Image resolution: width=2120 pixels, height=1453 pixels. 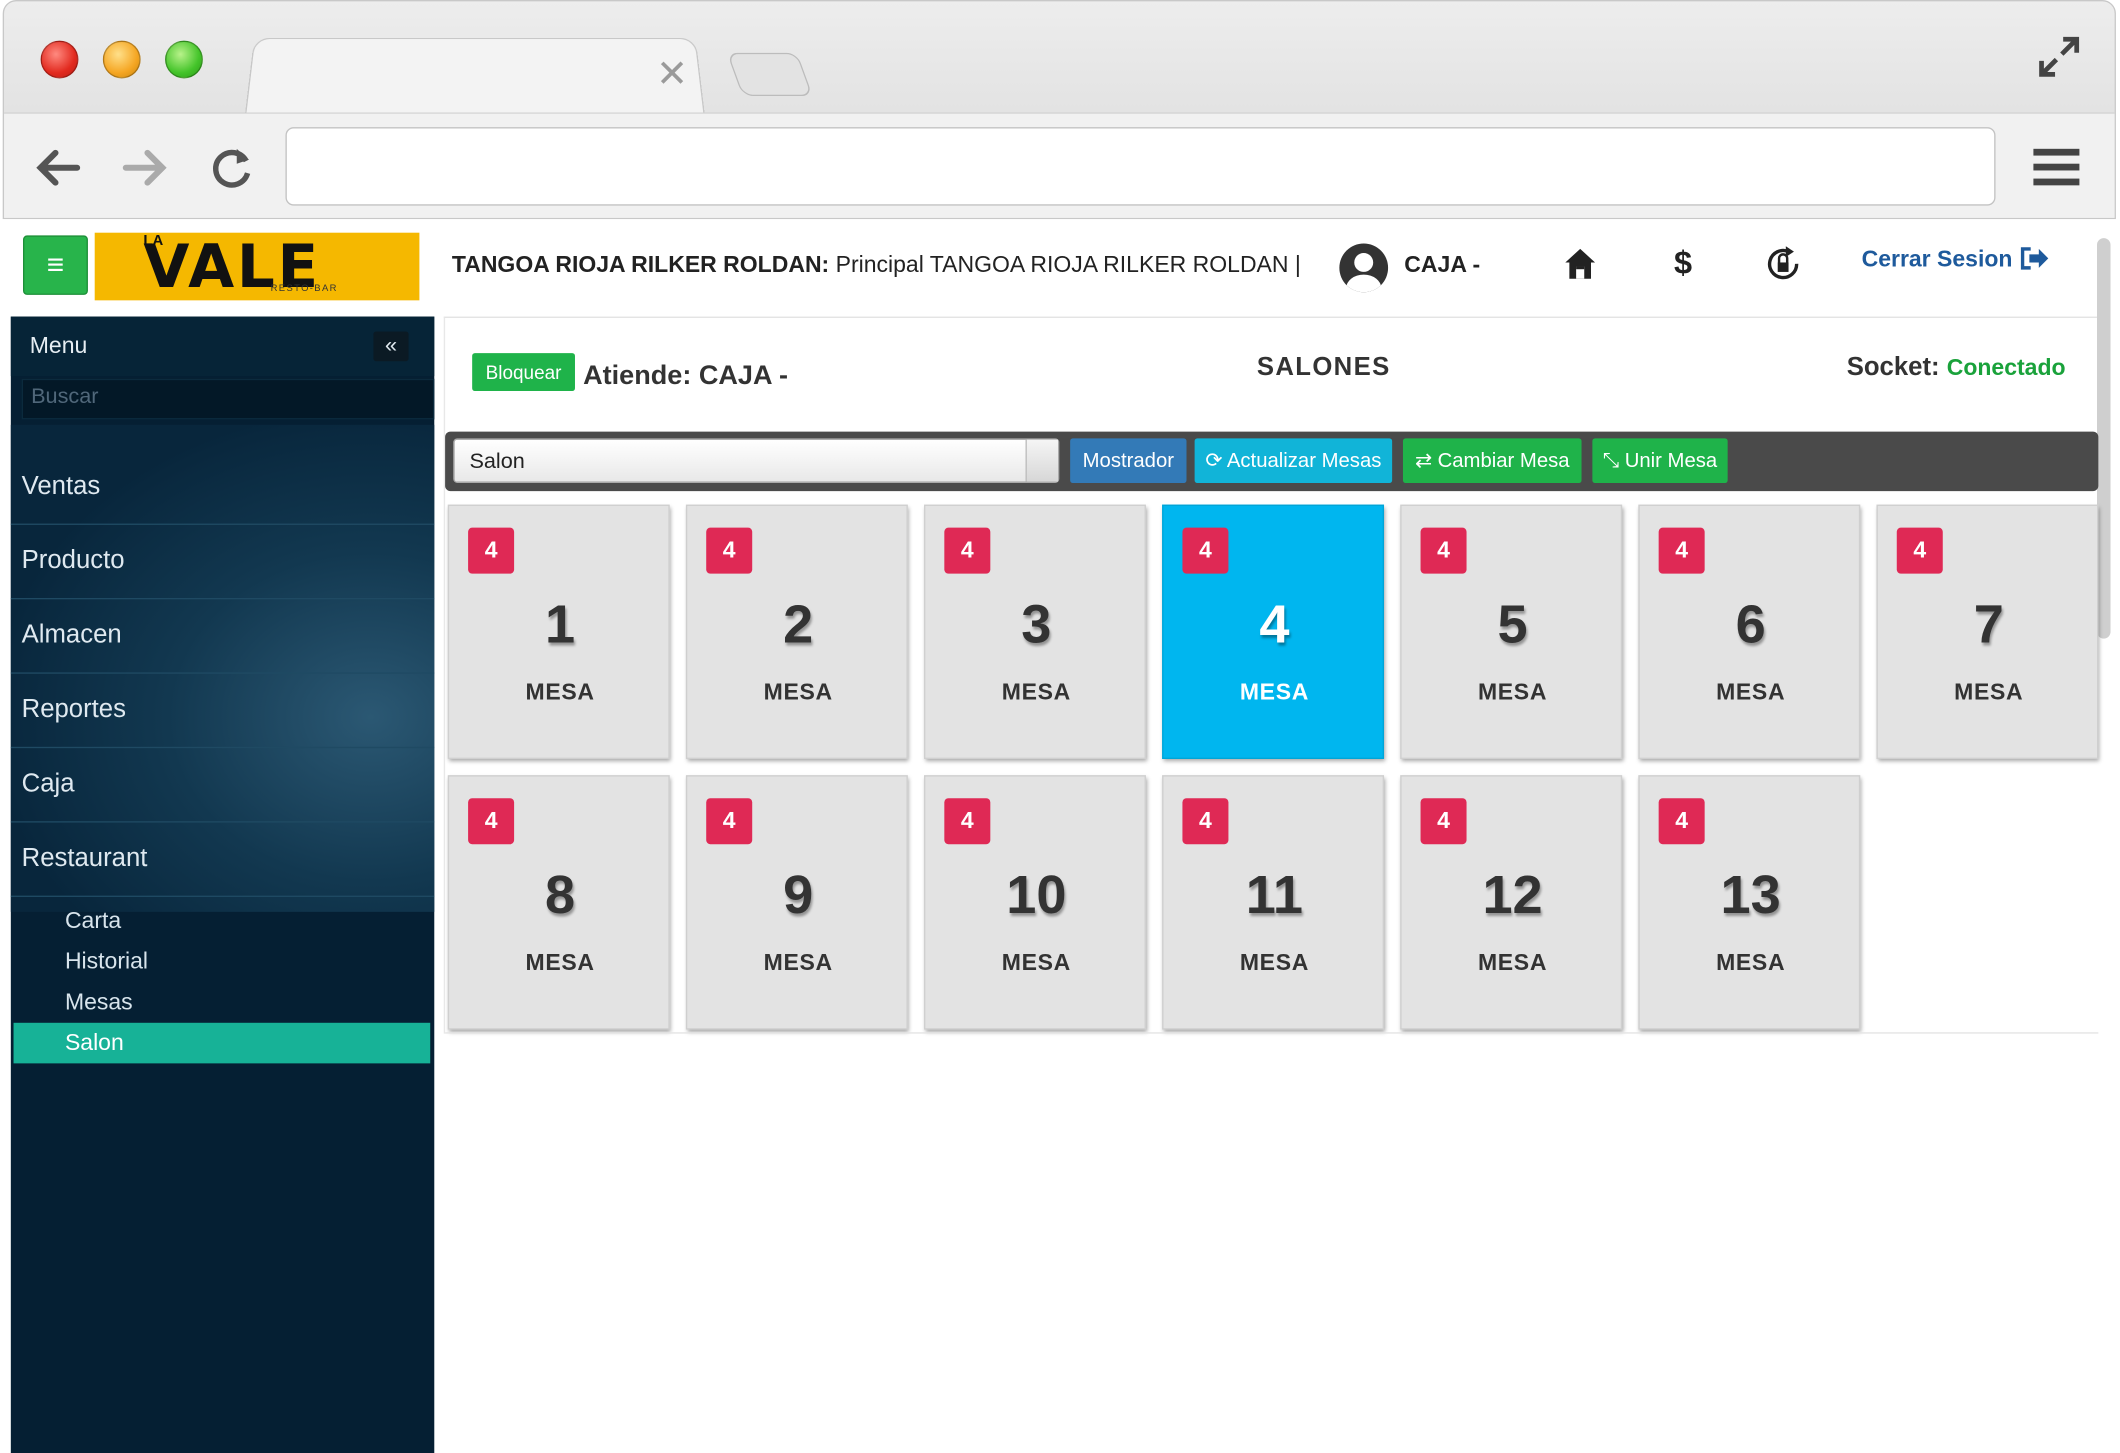 I want to click on address-bar, so click(x=1140, y=166).